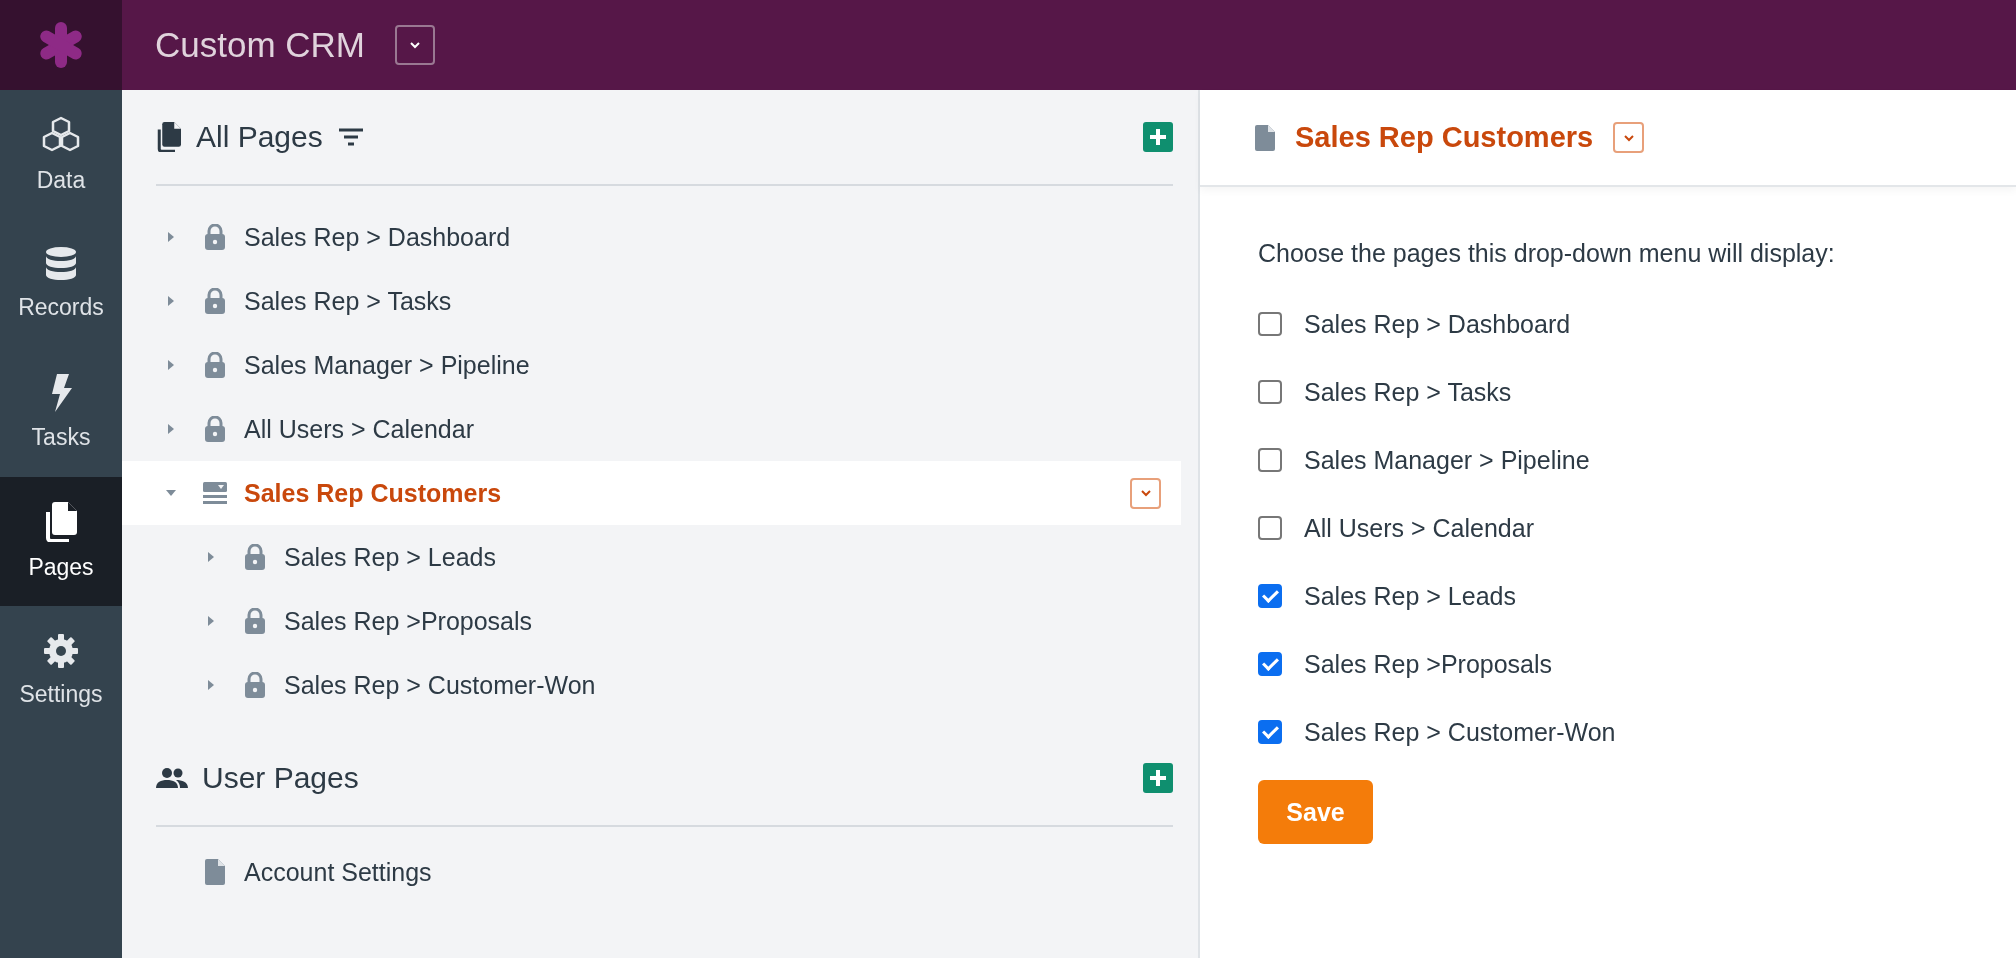 The image size is (2016, 958). Describe the element at coordinates (61, 283) in the screenshot. I see `nav-item: Records` at that location.